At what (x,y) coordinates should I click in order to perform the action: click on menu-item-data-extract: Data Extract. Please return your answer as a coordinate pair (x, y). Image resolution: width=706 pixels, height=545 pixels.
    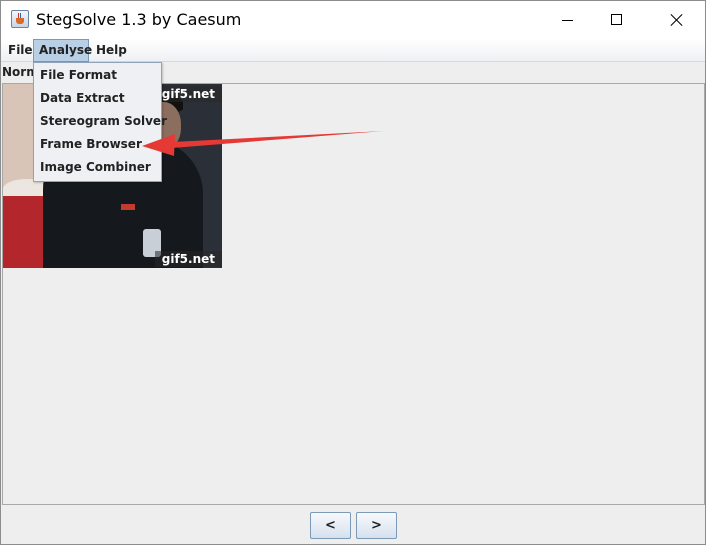
    Looking at the image, I should click on (97, 98).